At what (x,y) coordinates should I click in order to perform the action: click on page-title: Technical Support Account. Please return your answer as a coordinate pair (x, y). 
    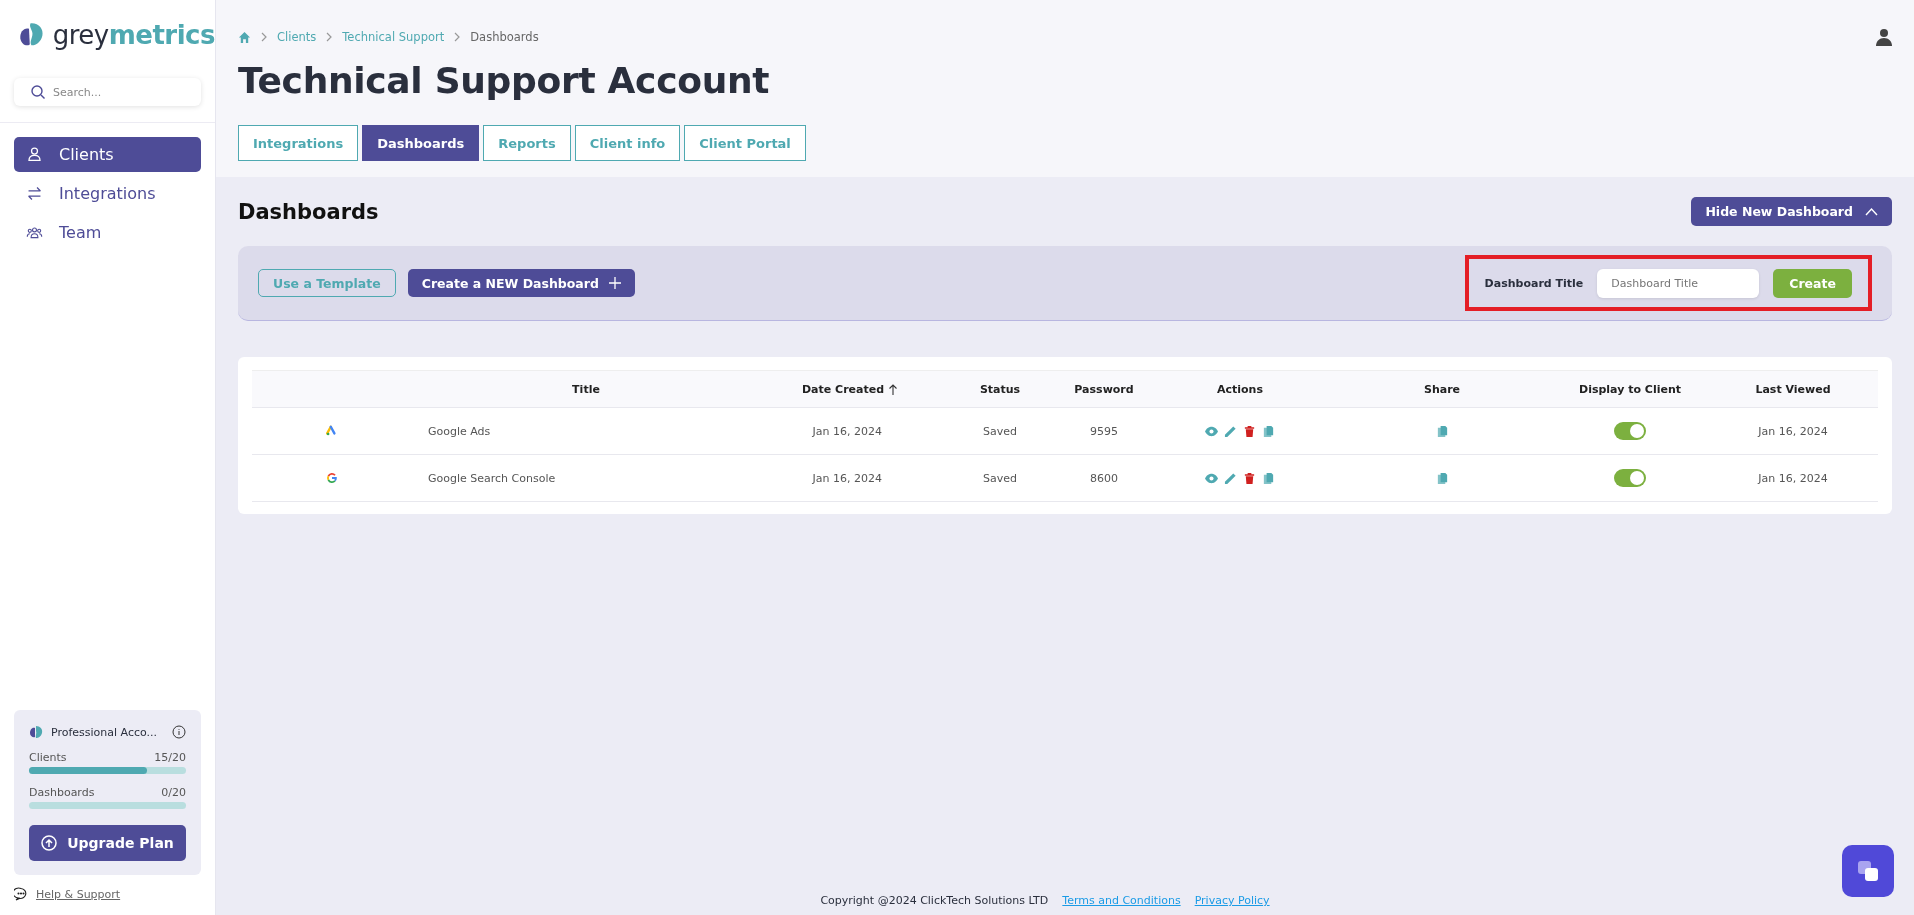
    Looking at the image, I should click on (504, 80).